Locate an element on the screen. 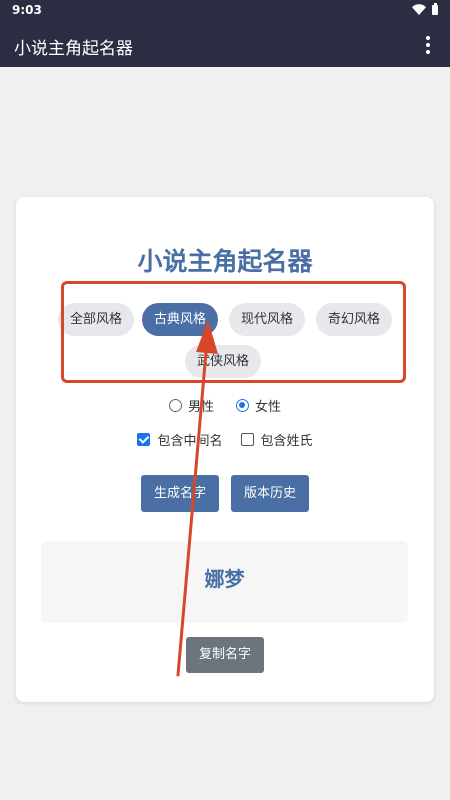  result-box: 娜梦 is located at coordinates (224, 582).